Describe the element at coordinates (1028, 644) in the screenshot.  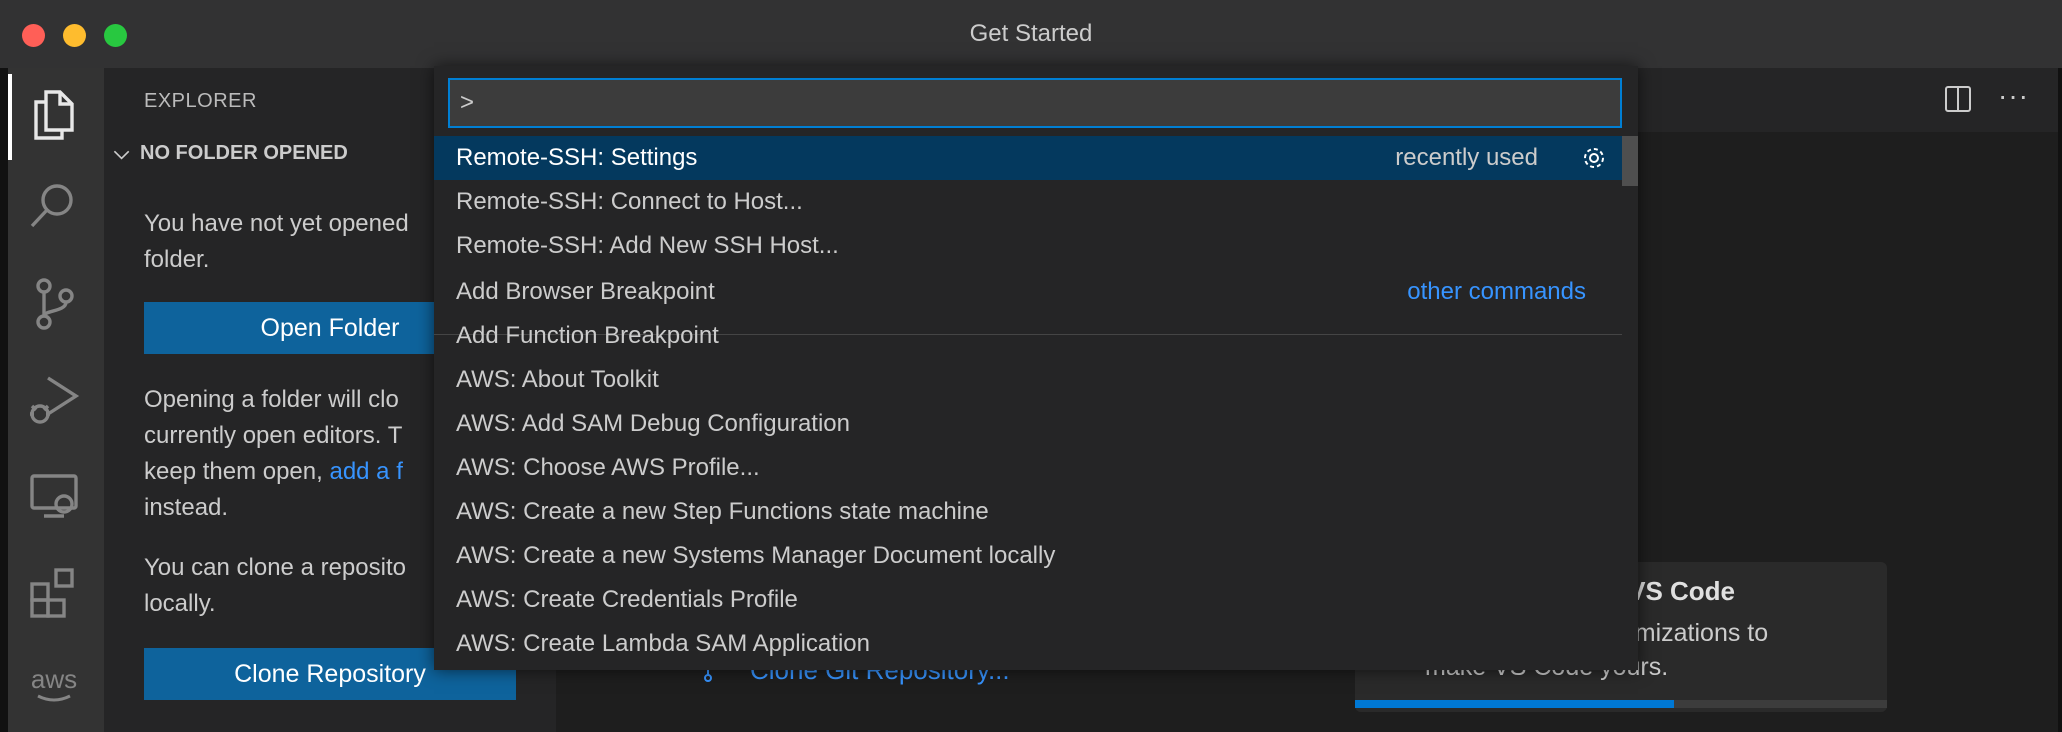
I see `command-item: AWS: Create Lambda SAM Application` at that location.